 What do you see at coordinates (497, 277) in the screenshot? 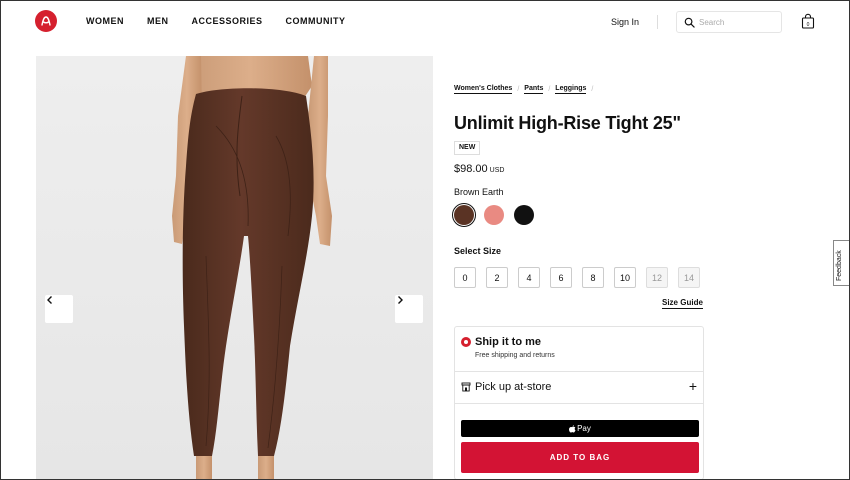
I see `size-2: 2` at bounding box center [497, 277].